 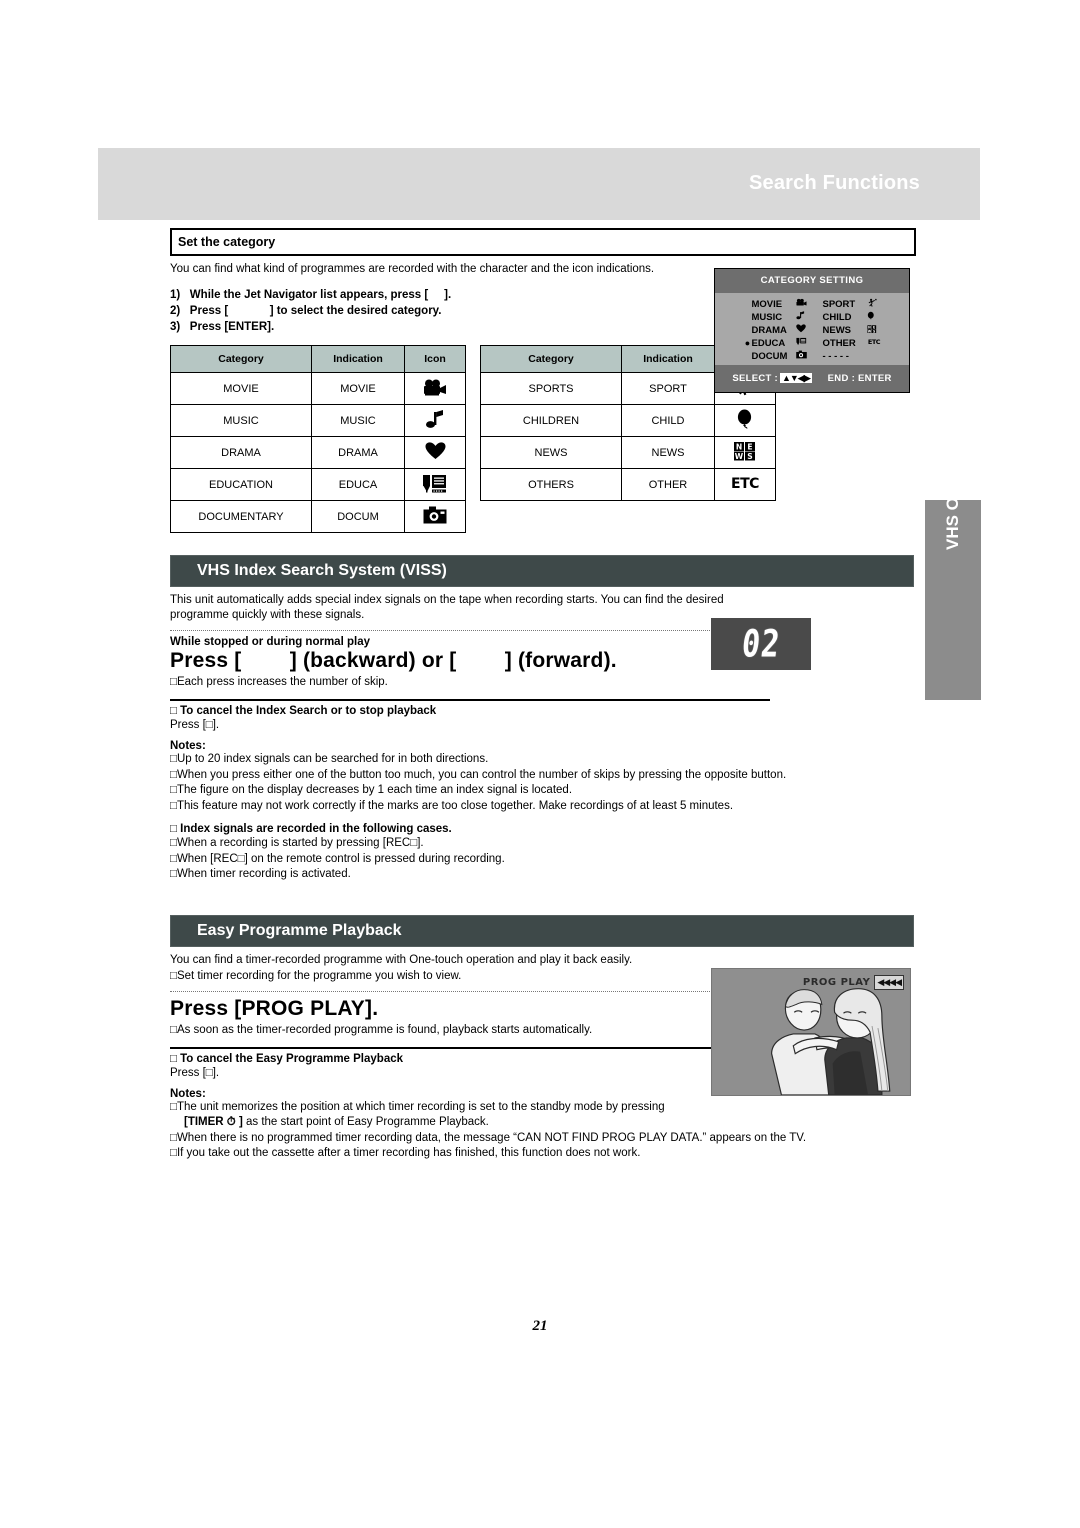 I want to click on osd-direction-arrows-icon: ▲▼◀▶, so click(x=796, y=377).